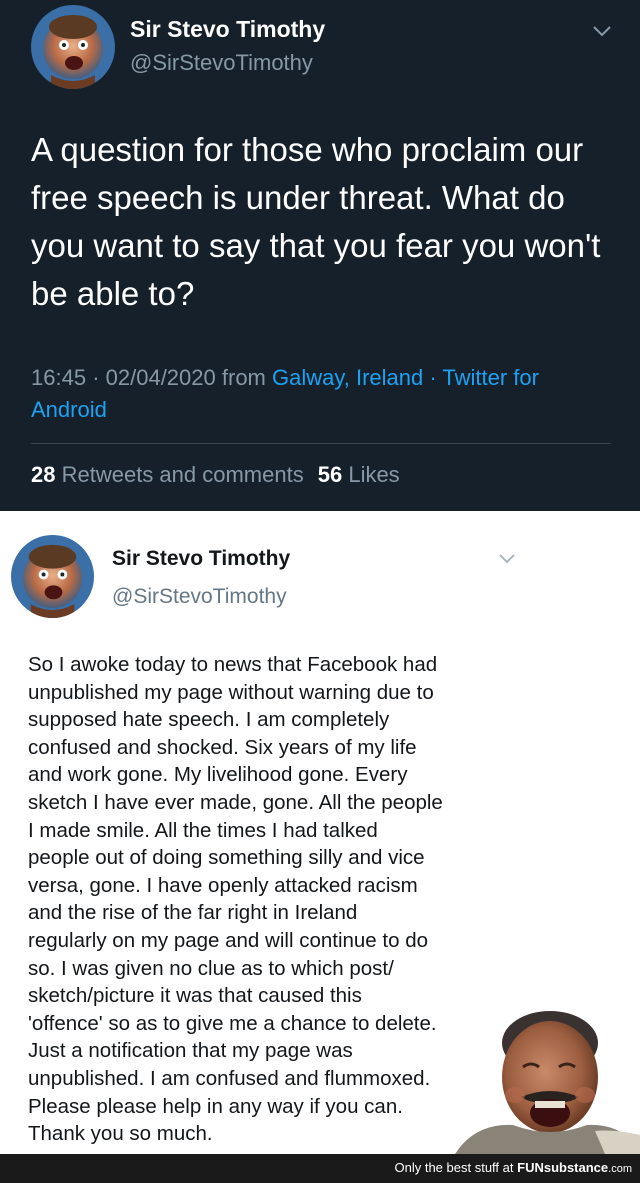 Image resolution: width=640 pixels, height=1183 pixels. Describe the element at coordinates (195, 996) in the screenshot. I see `text-line: sketch/picture it was that caused this` at that location.